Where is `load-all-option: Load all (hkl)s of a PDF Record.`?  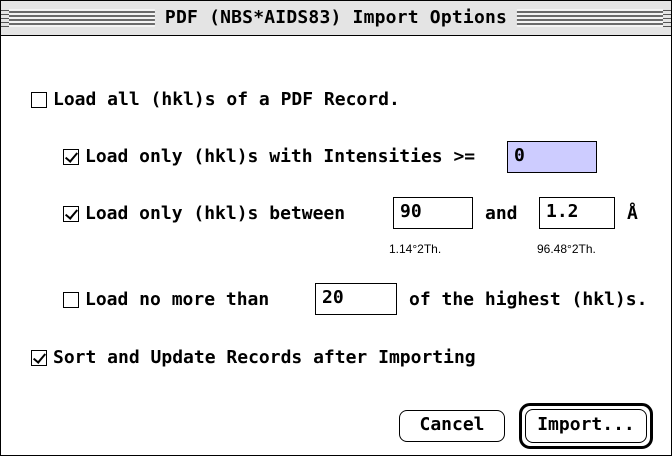 load-all-option: Load all (hkl)s of a PDF Record. is located at coordinates (215, 100).